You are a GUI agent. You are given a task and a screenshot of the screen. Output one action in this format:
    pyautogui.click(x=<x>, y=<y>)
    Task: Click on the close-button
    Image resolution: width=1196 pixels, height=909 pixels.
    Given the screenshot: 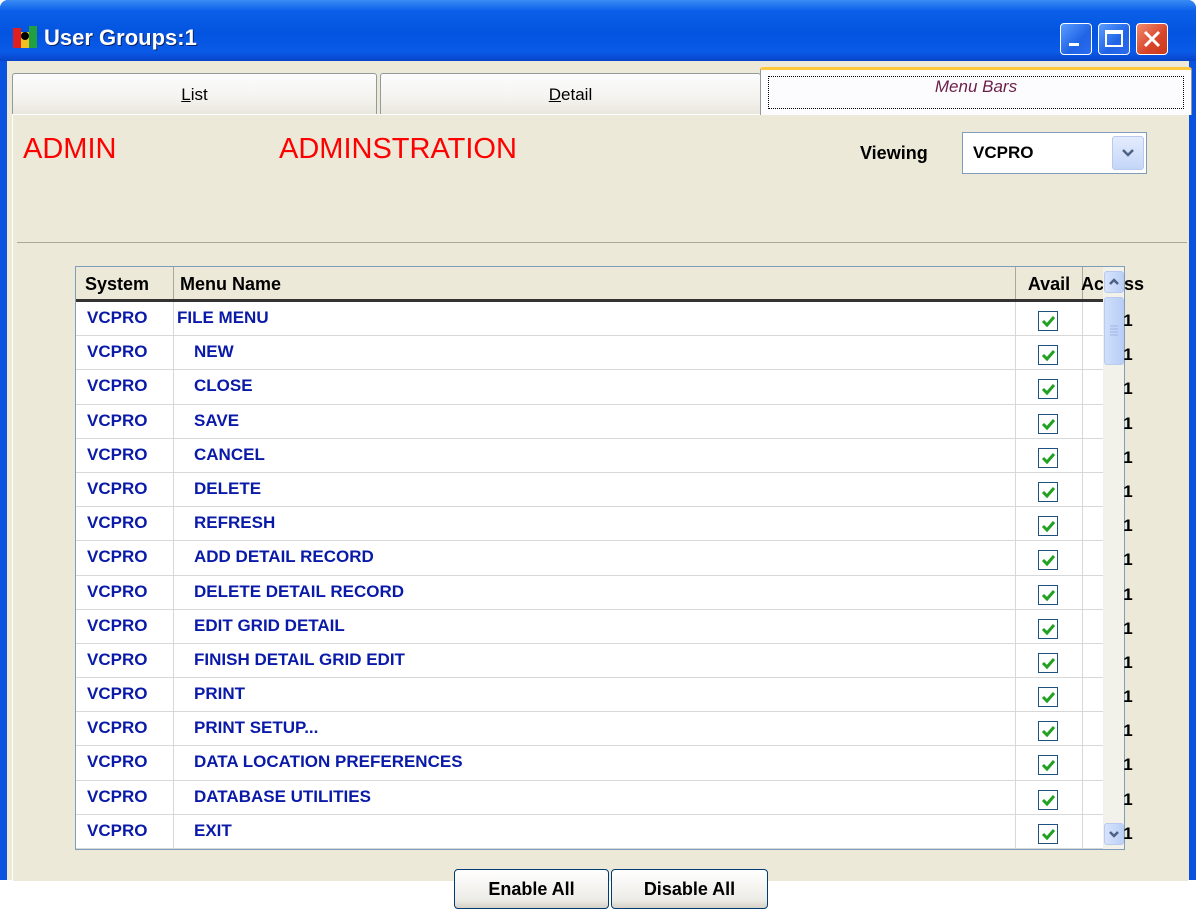 What is the action you would take?
    pyautogui.click(x=1152, y=39)
    